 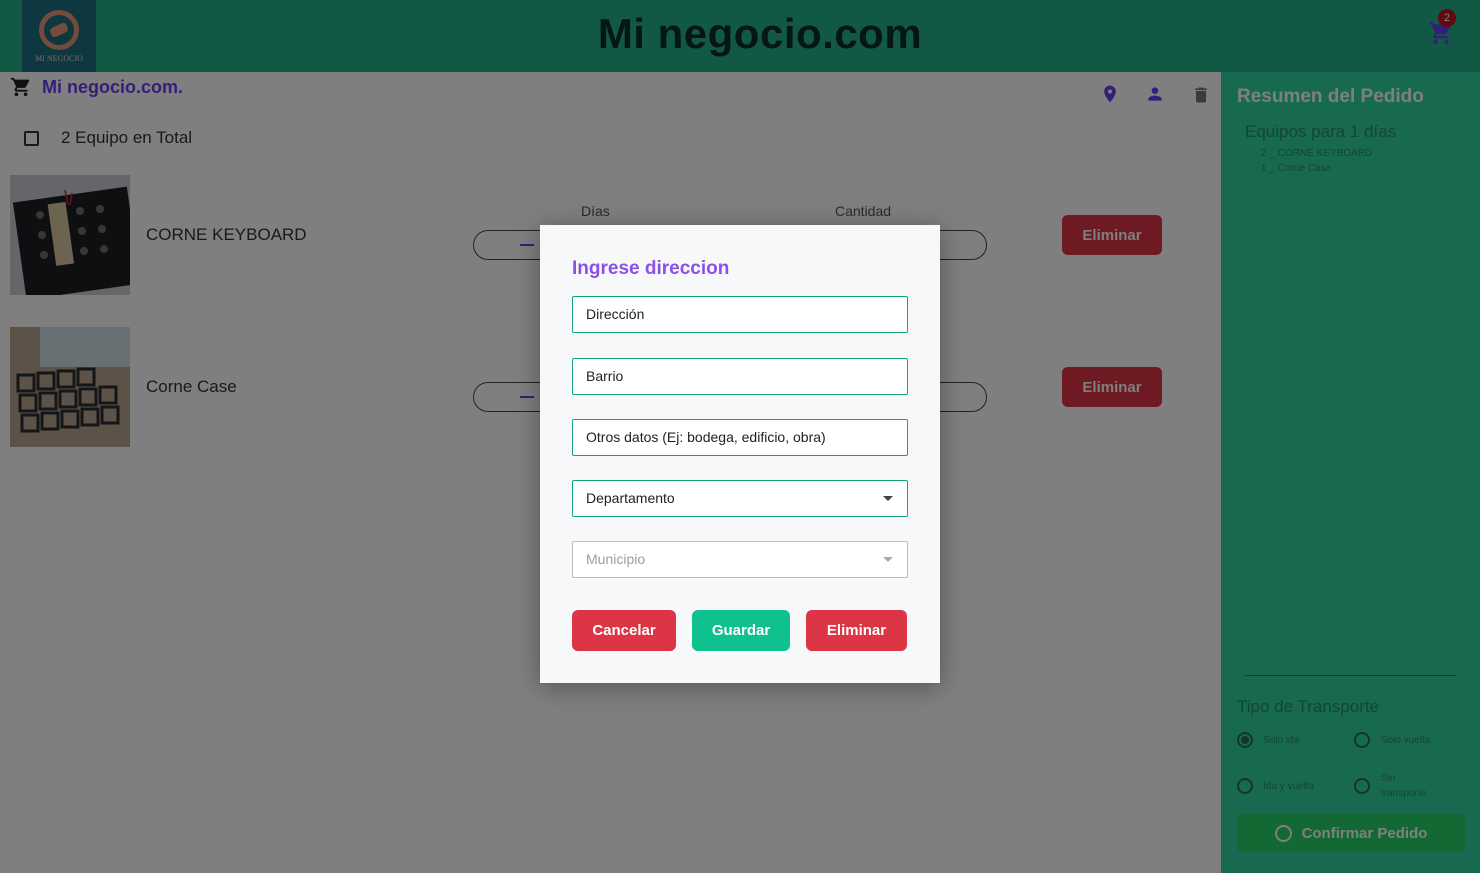 I want to click on other-details-field: Otros datos (Ej: bodega, edificio, obra), so click(x=740, y=437).